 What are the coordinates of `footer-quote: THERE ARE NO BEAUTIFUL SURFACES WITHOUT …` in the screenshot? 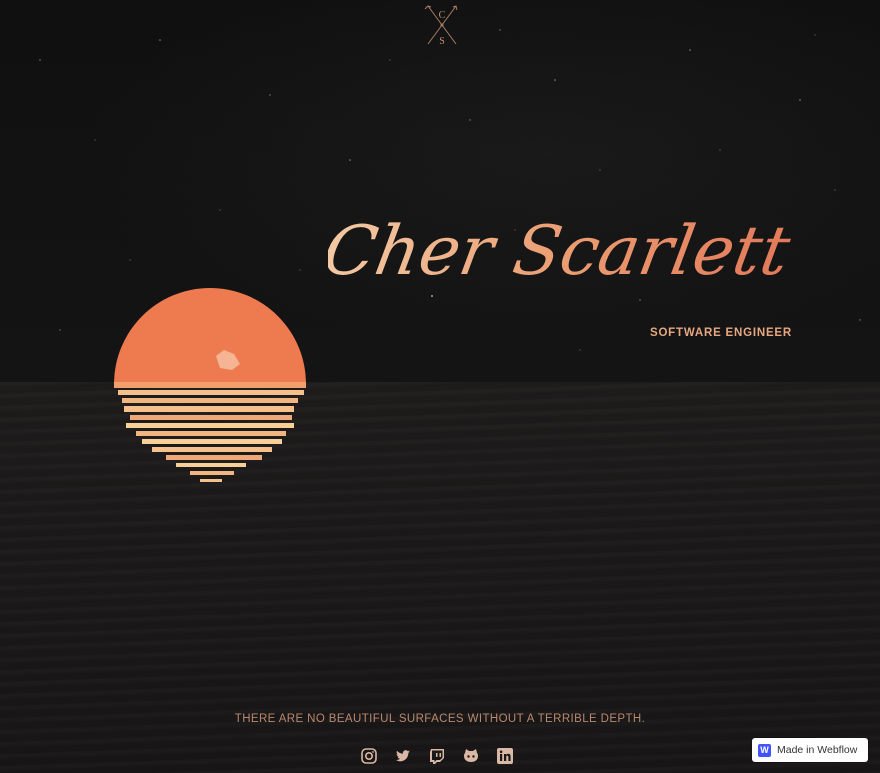 It's located at (440, 719).